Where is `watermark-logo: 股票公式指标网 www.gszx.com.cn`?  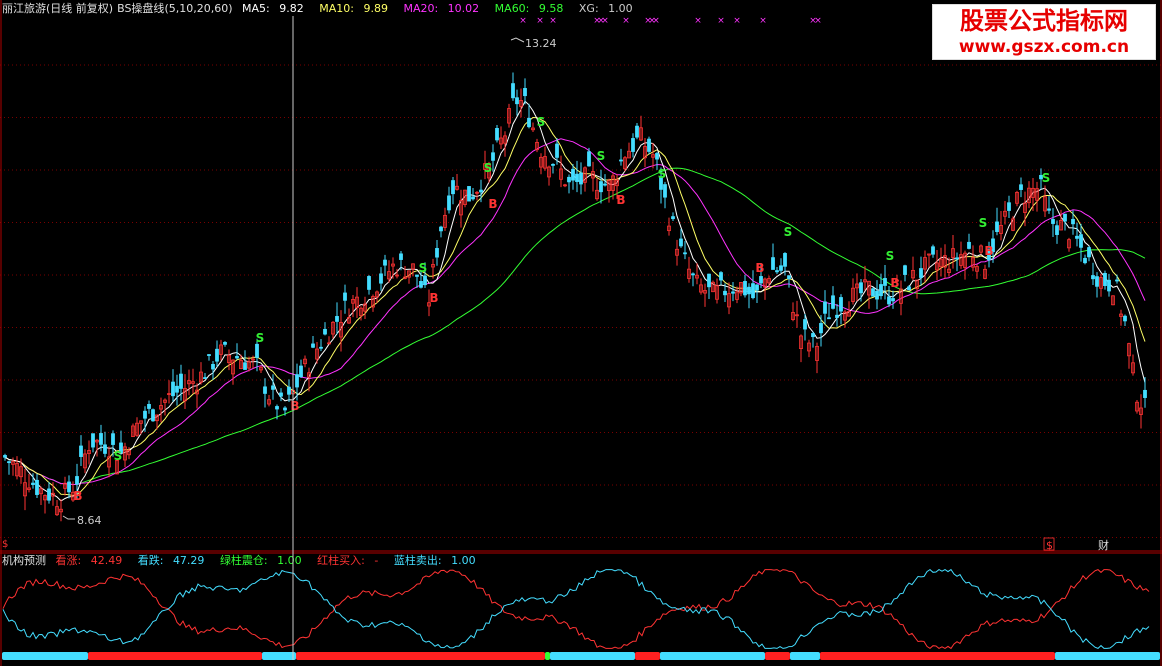
watermark-logo: 股票公式指标网 www.gszx.com.cn is located at coordinates (1044, 32).